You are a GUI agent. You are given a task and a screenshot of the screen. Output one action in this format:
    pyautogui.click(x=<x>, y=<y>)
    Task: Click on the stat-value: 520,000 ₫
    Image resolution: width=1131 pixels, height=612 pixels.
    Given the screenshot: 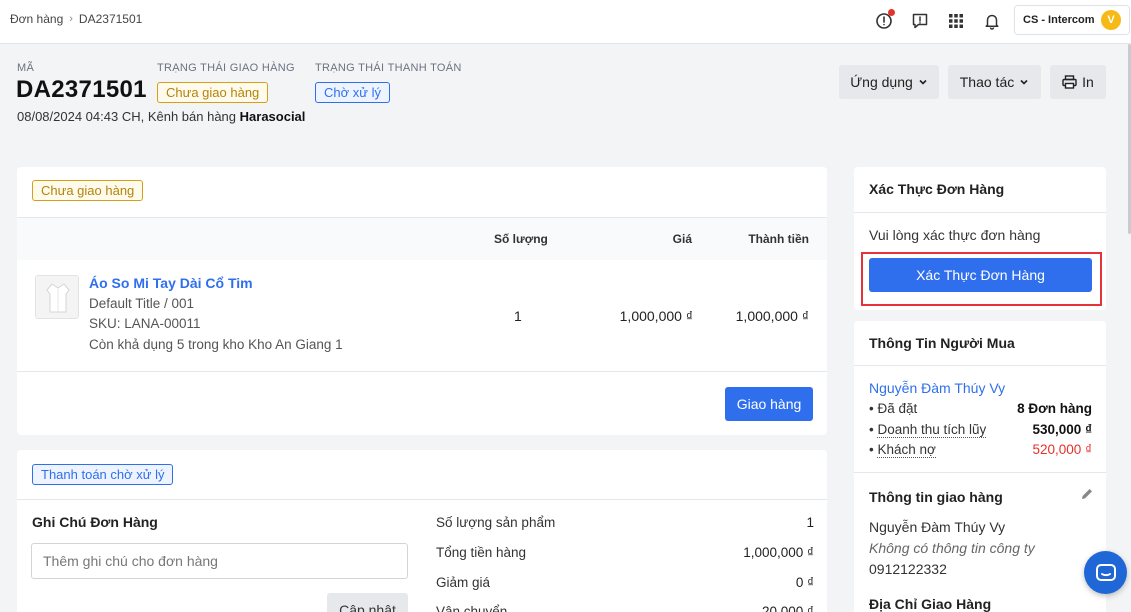 What is the action you would take?
    pyautogui.click(x=1062, y=449)
    